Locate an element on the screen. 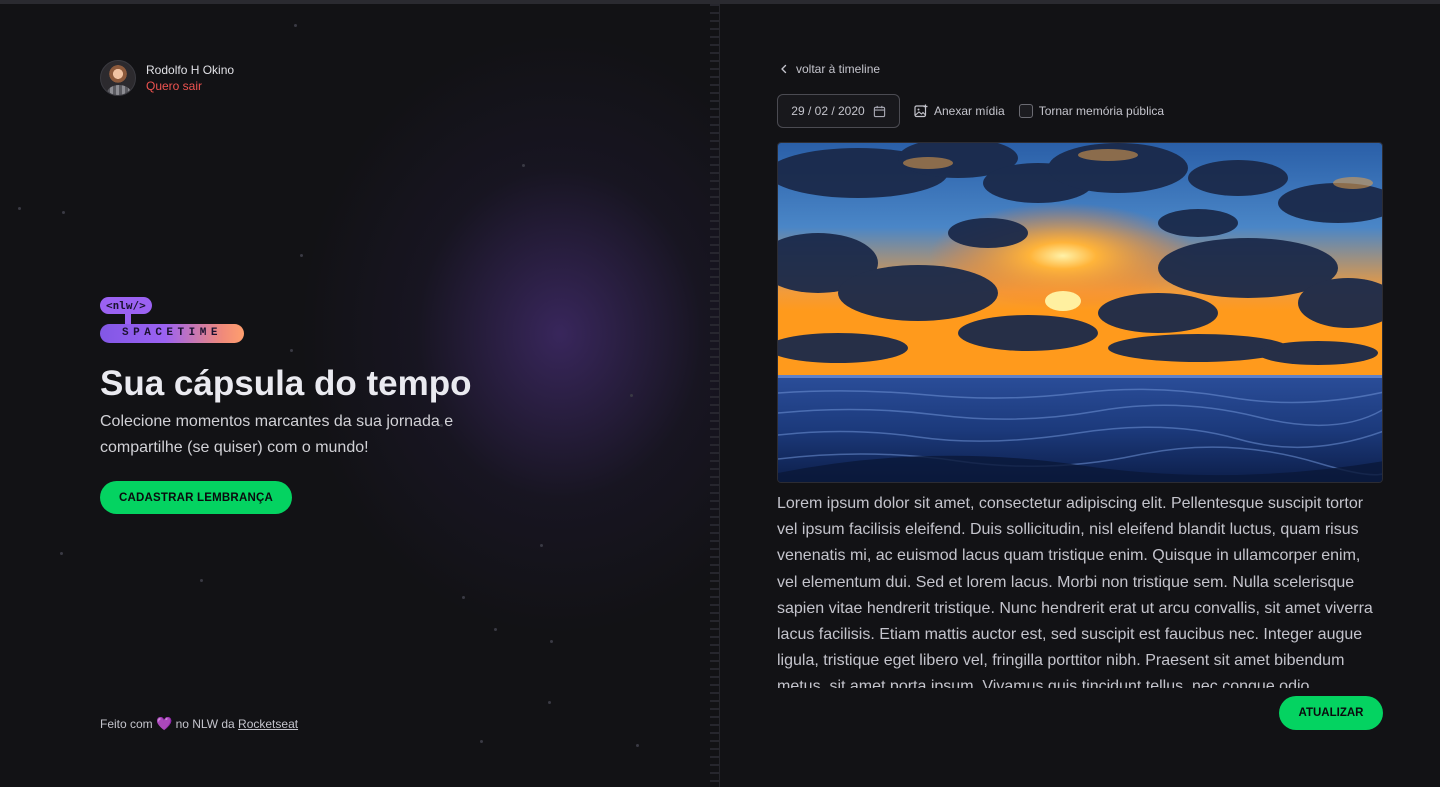 The width and height of the screenshot is (1440, 787). calendar-icon is located at coordinates (879, 111).